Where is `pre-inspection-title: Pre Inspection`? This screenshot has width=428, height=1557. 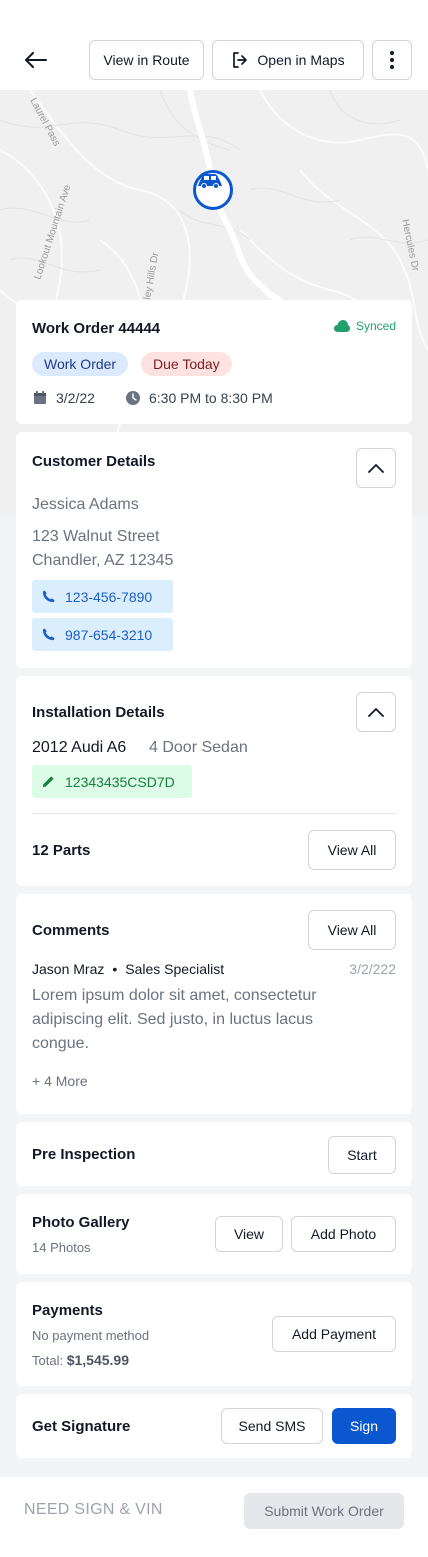
pre-inspection-title: Pre Inspection is located at coordinates (84, 1154).